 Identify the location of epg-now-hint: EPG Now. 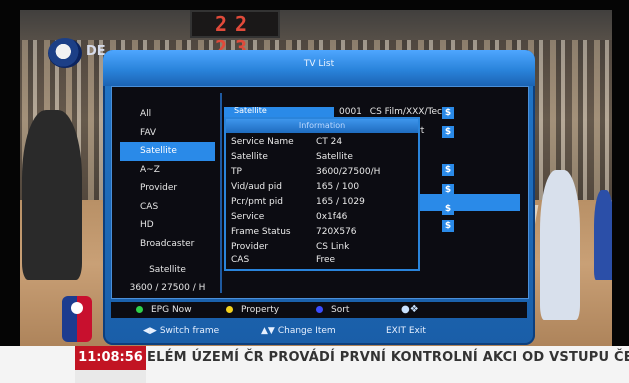
(164, 310).